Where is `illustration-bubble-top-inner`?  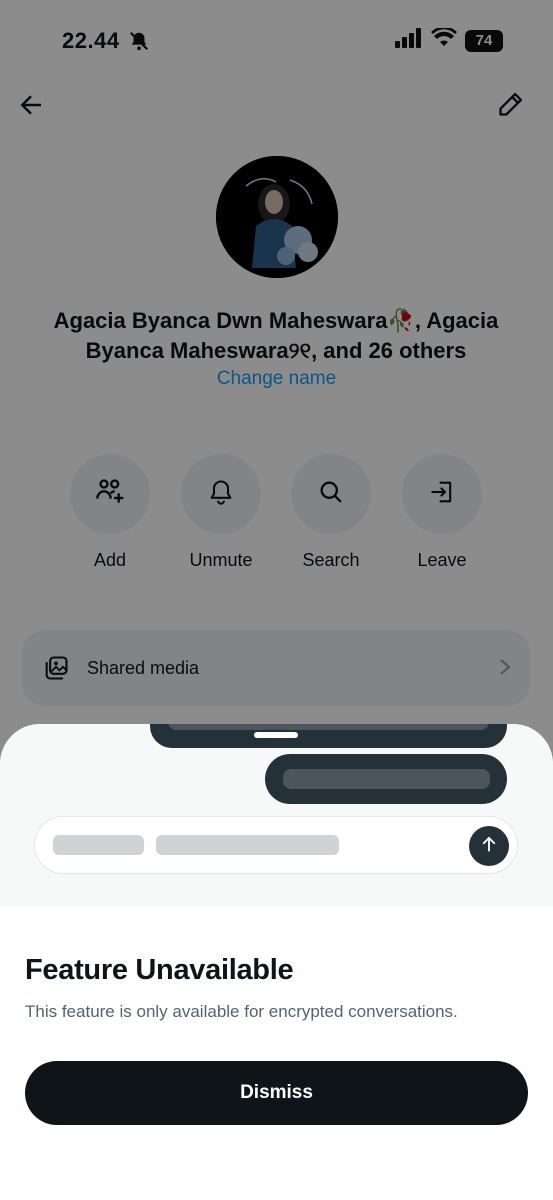 illustration-bubble-top-inner is located at coordinates (328, 727).